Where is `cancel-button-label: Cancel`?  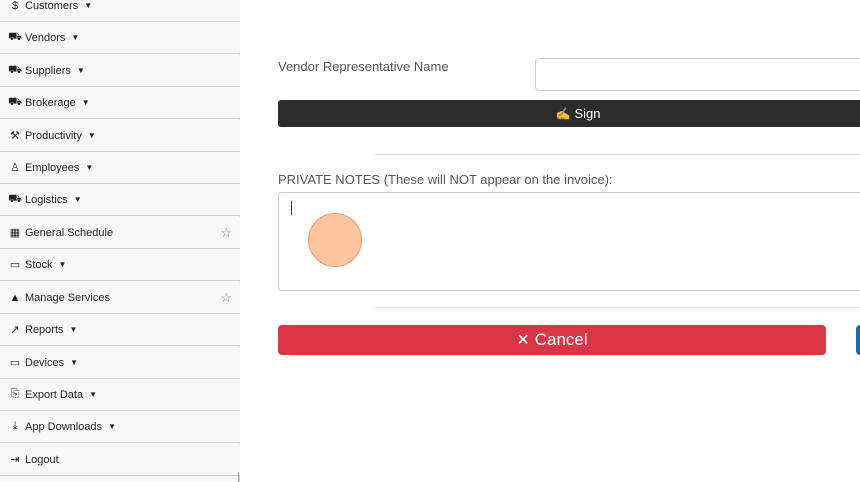 cancel-button-label: Cancel is located at coordinates (561, 339).